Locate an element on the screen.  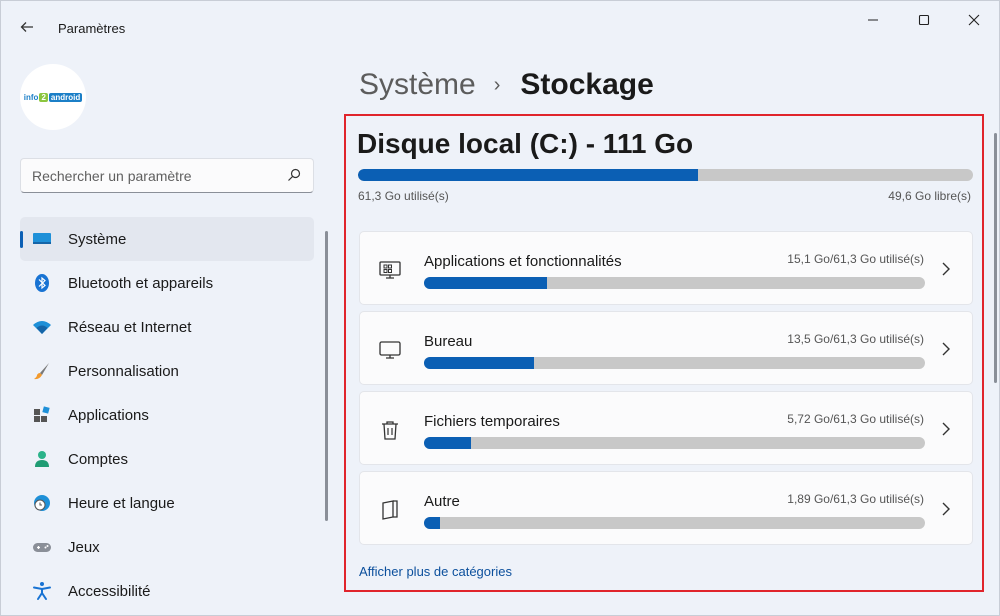
minimize-icon is located at coordinates (873, 20).